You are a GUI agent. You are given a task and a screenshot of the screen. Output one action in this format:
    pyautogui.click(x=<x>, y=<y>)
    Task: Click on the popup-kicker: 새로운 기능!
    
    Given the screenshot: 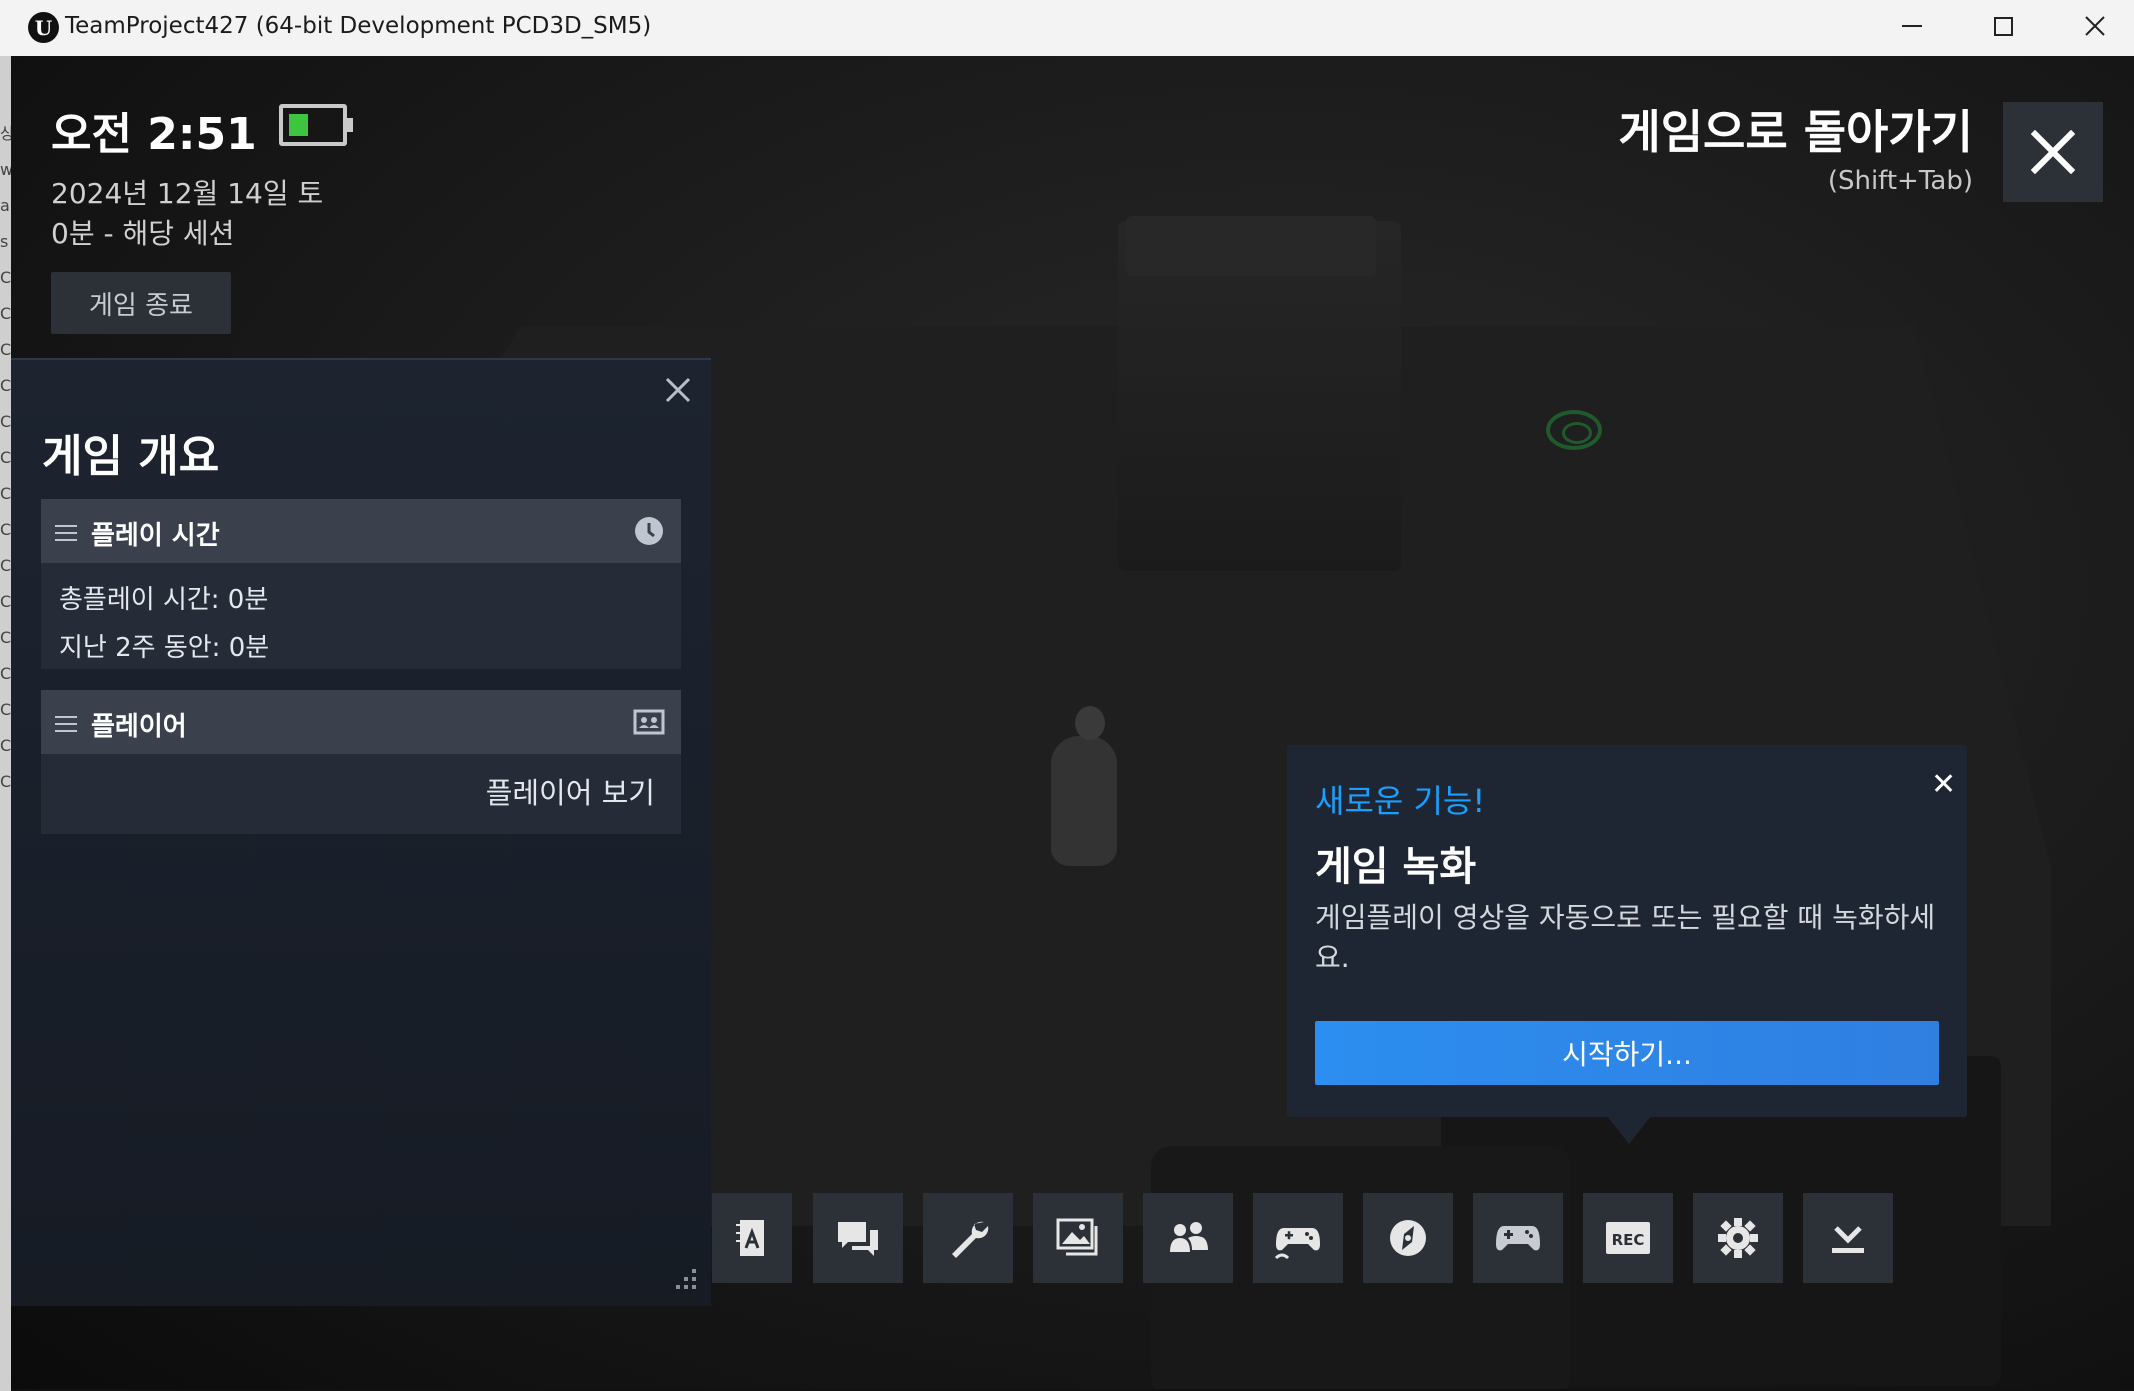 What is the action you would take?
    pyautogui.click(x=1400, y=801)
    